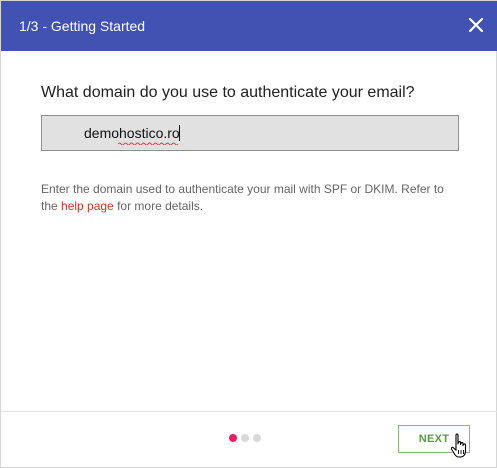  Describe the element at coordinates (250, 133) in the screenshot. I see `domain-input` at that location.